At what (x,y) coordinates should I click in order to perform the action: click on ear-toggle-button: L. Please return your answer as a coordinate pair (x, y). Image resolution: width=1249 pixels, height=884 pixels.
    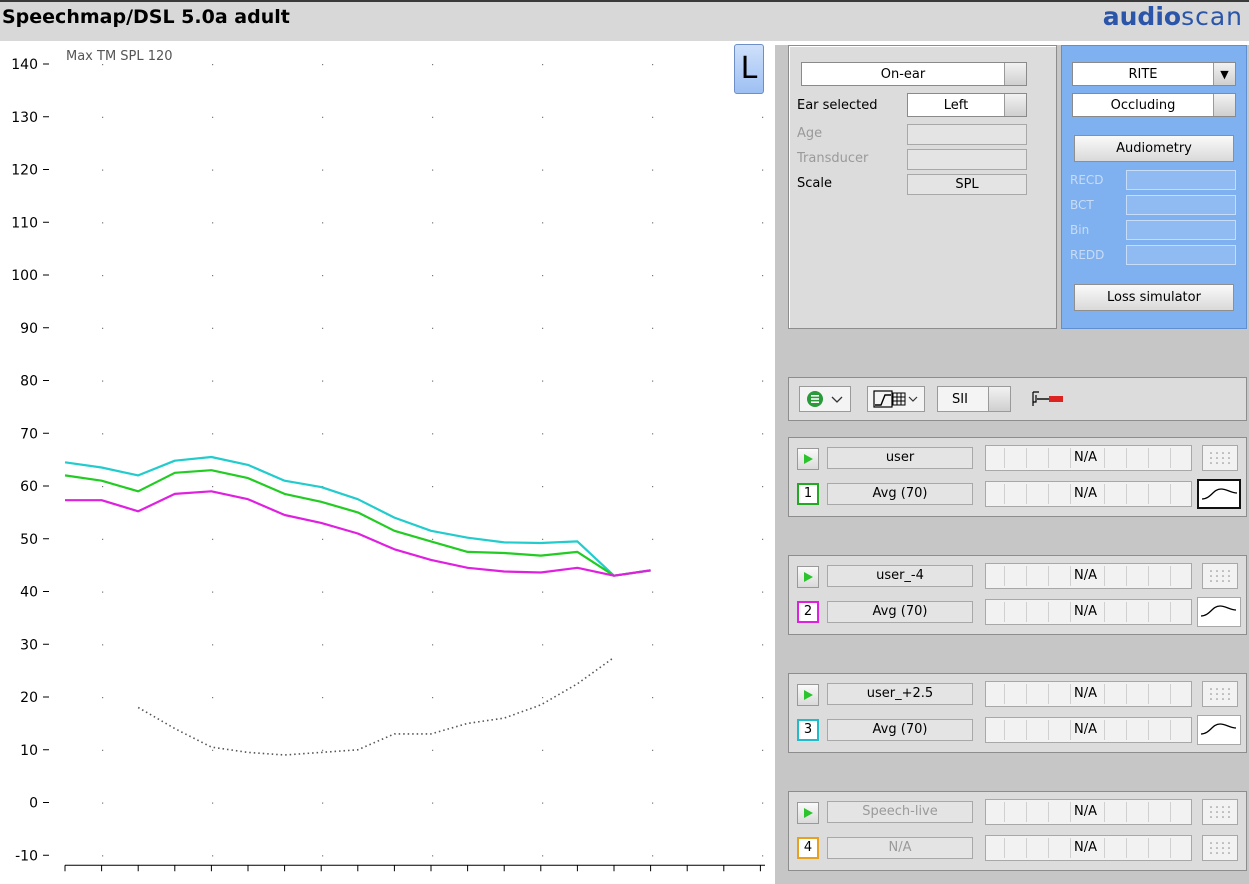
    Looking at the image, I should click on (749, 69).